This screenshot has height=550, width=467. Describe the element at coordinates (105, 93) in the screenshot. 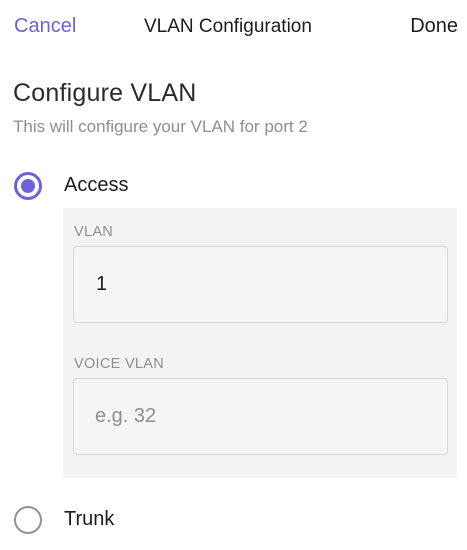

I see `section-heading: Configure VLAN` at that location.